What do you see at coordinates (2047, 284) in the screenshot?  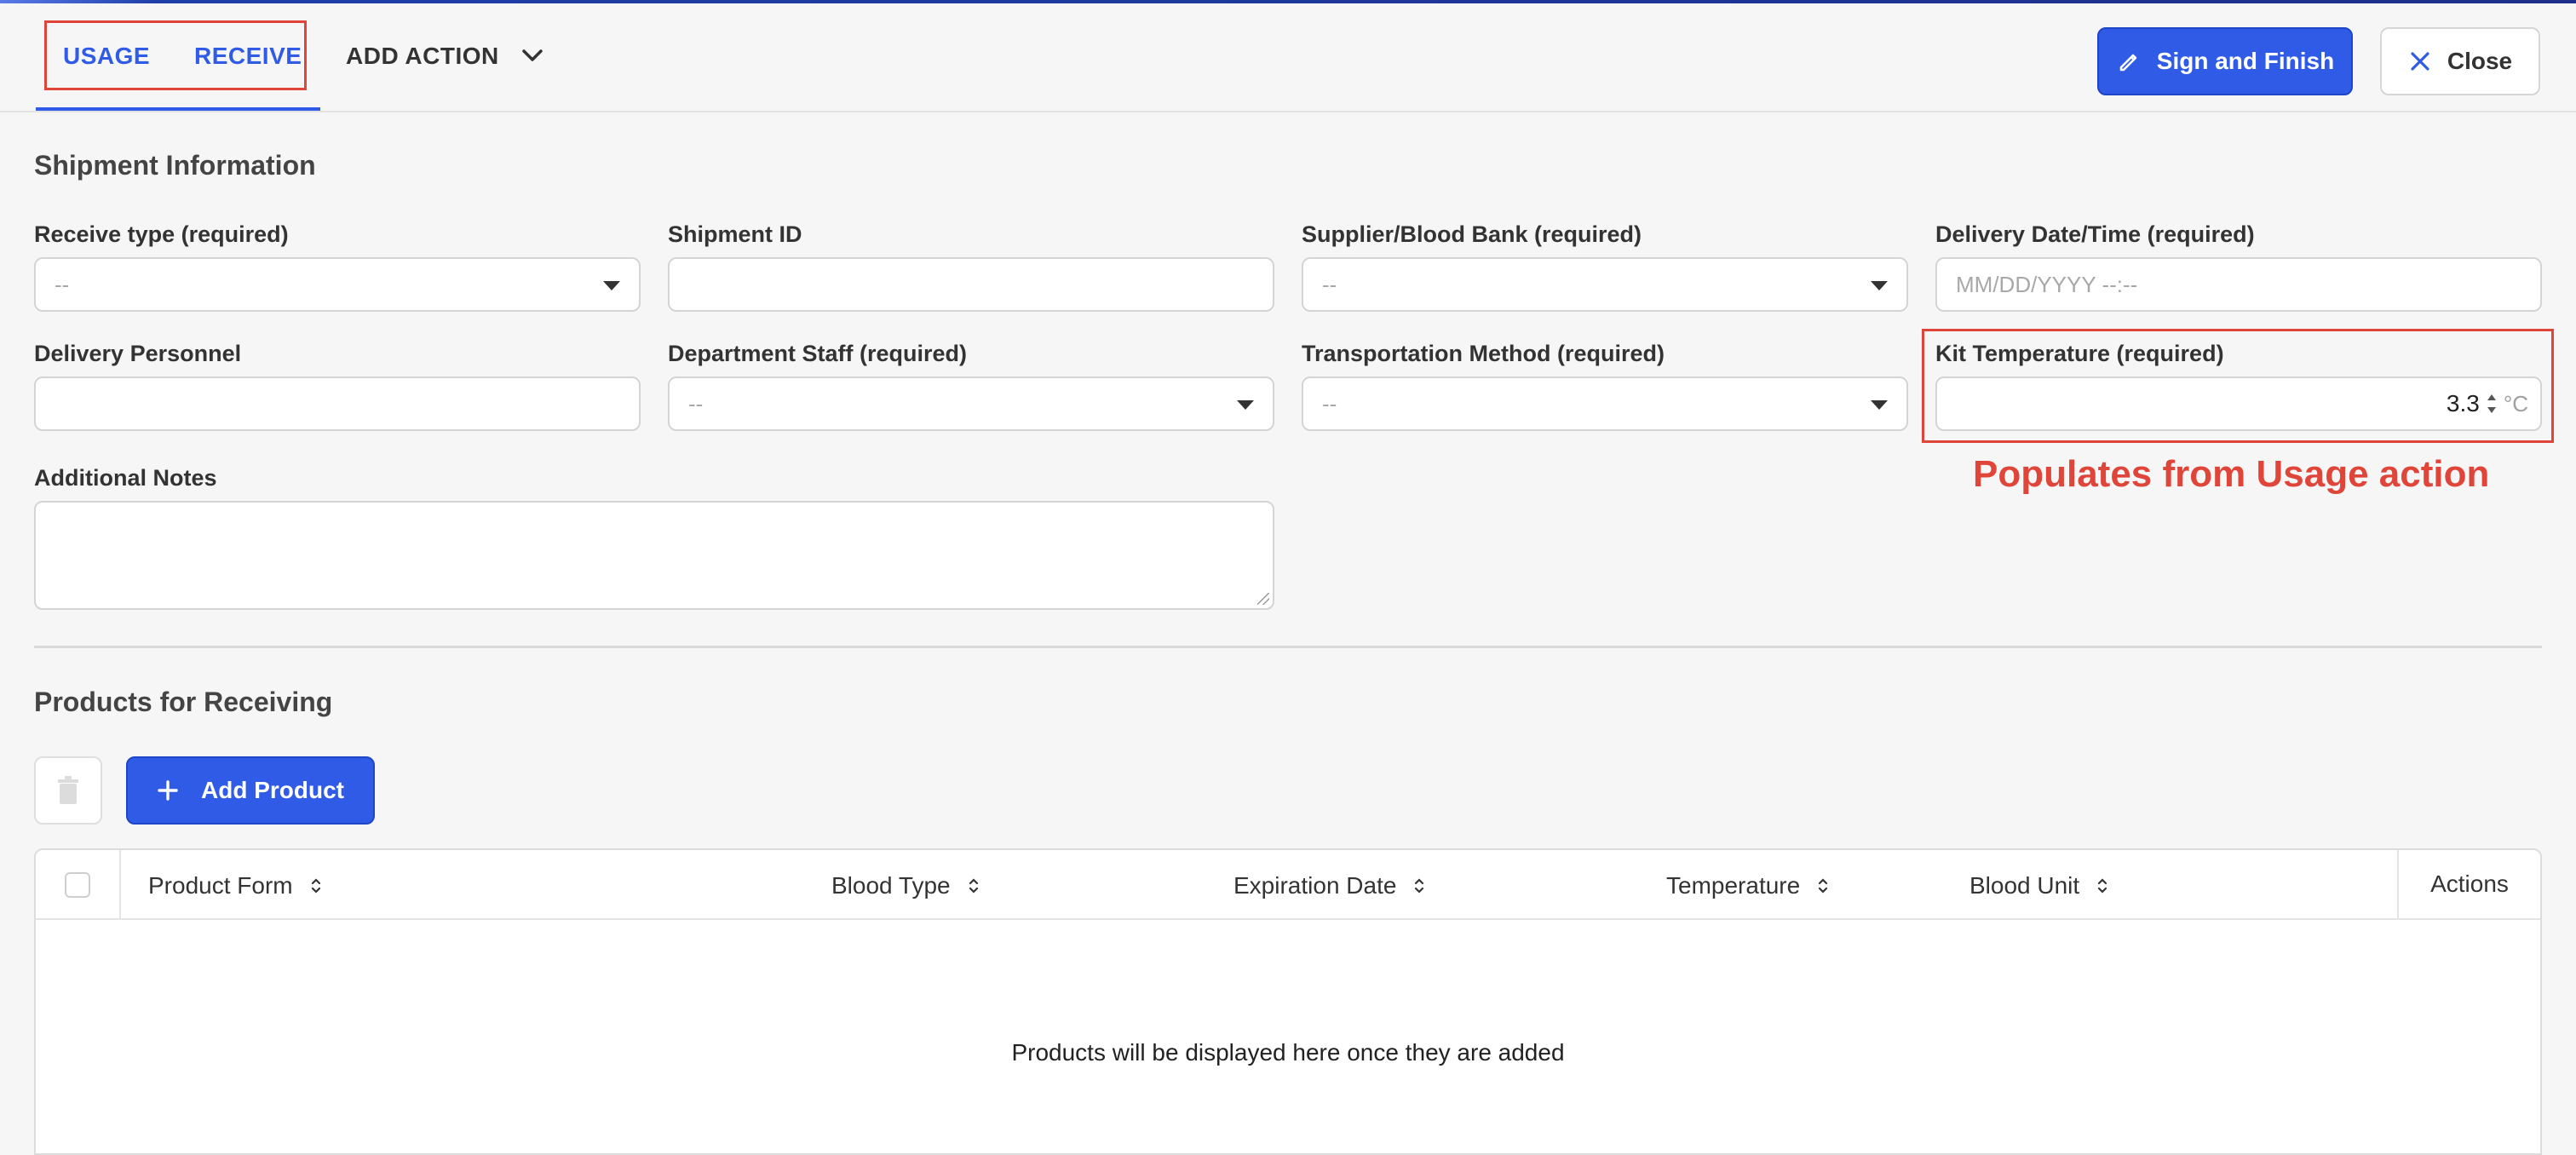 I see `delivery-datetime-placeholder: MM/DD/YYYY --:--` at bounding box center [2047, 284].